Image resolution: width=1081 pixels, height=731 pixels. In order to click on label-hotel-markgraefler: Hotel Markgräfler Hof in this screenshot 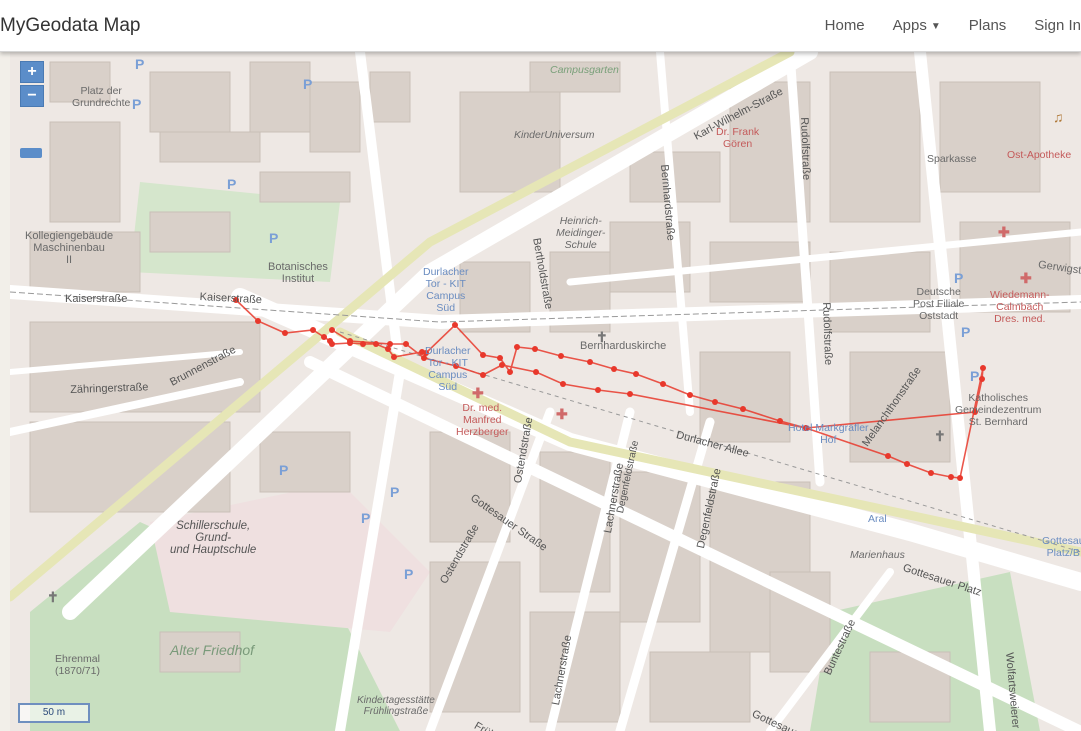, I will do `click(828, 434)`.